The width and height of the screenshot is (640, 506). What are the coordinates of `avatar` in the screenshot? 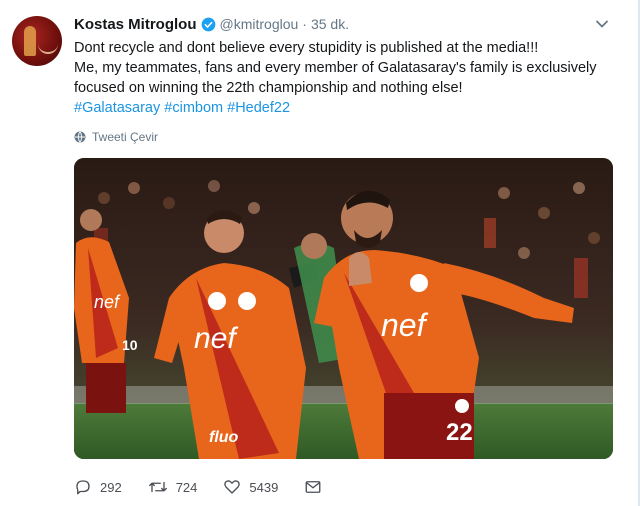 It's located at (37, 41).